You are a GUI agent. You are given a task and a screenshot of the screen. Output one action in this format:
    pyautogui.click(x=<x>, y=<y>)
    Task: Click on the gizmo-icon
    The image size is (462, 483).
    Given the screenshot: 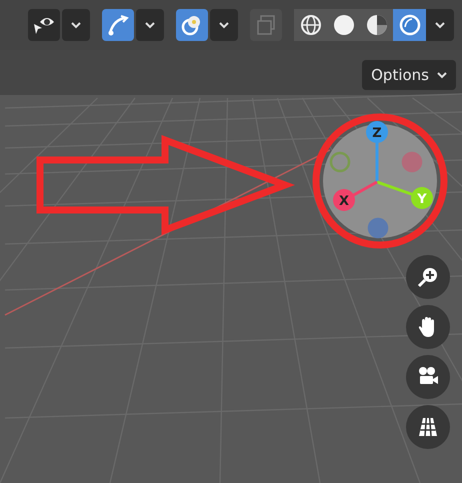 What is the action you would take?
    pyautogui.click(x=118, y=25)
    